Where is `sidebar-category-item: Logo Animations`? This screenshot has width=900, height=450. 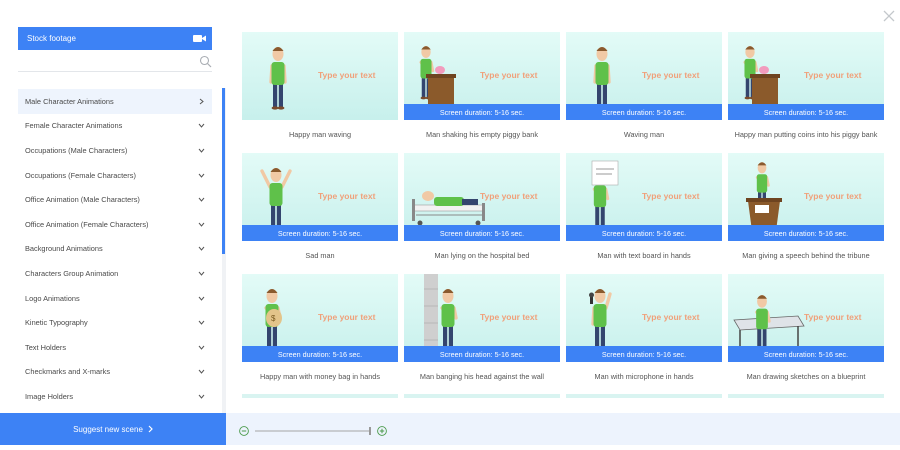 sidebar-category-item: Logo Animations is located at coordinates (115, 298).